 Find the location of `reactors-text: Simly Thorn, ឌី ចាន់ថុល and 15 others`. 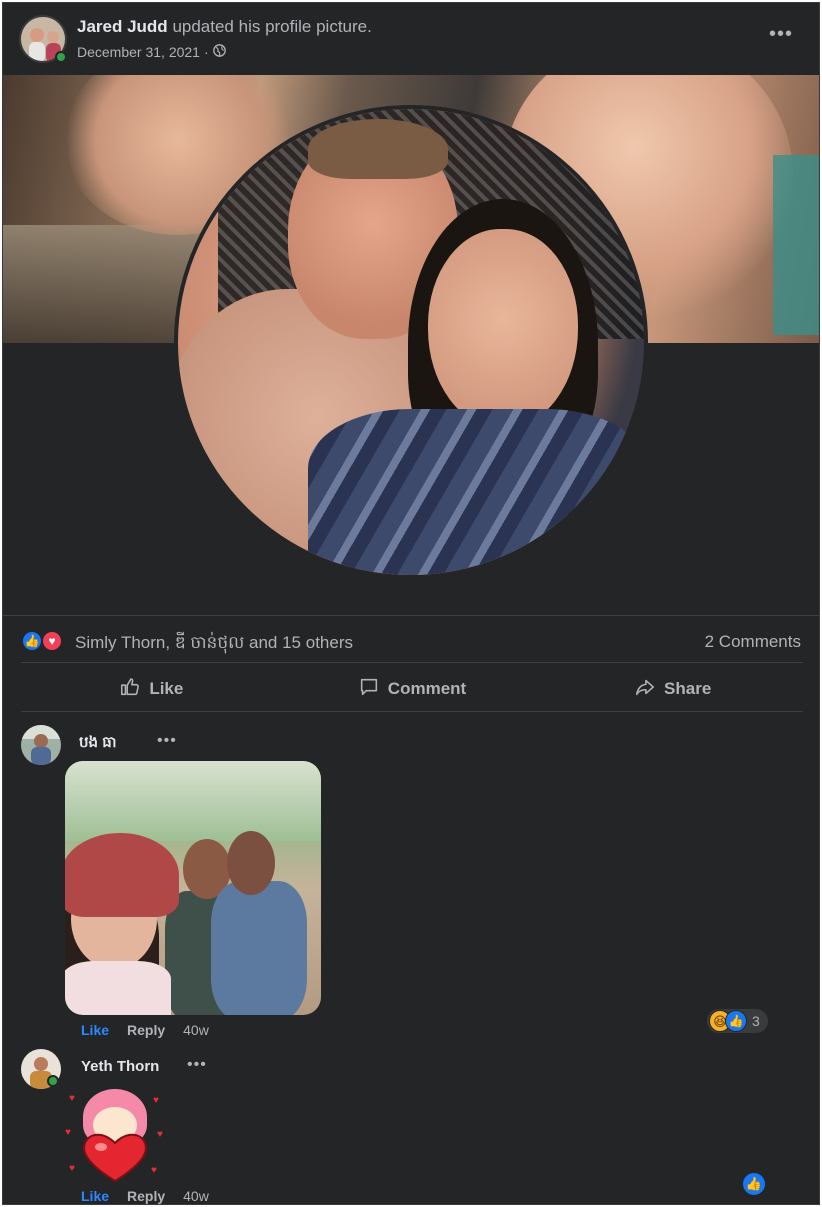

reactors-text: Simly Thorn, ឌី ចាន់ថុល and 15 others is located at coordinates (214, 644).